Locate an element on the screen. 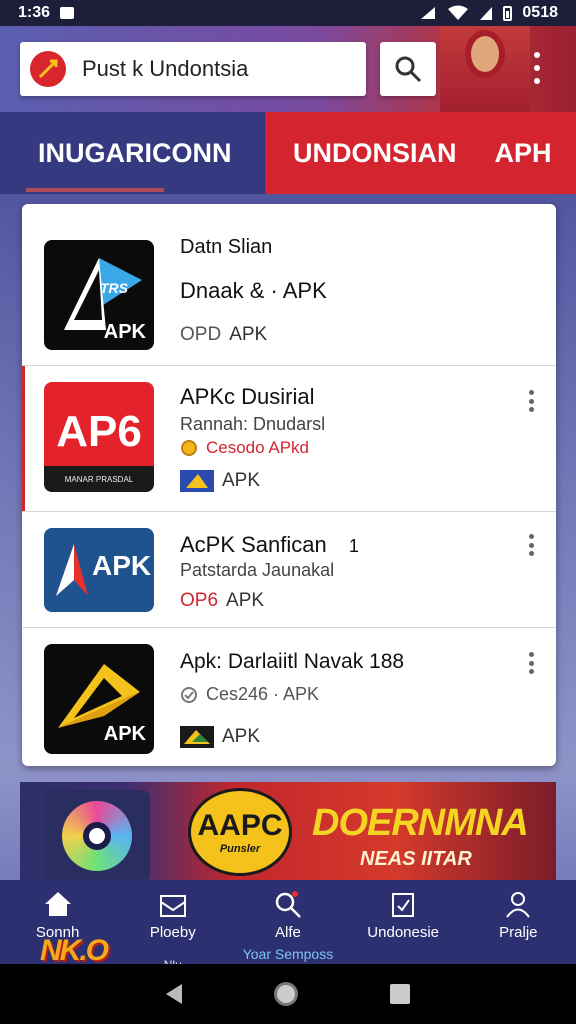  tab-undonsian: UNDONSIAN is located at coordinates (375, 153).